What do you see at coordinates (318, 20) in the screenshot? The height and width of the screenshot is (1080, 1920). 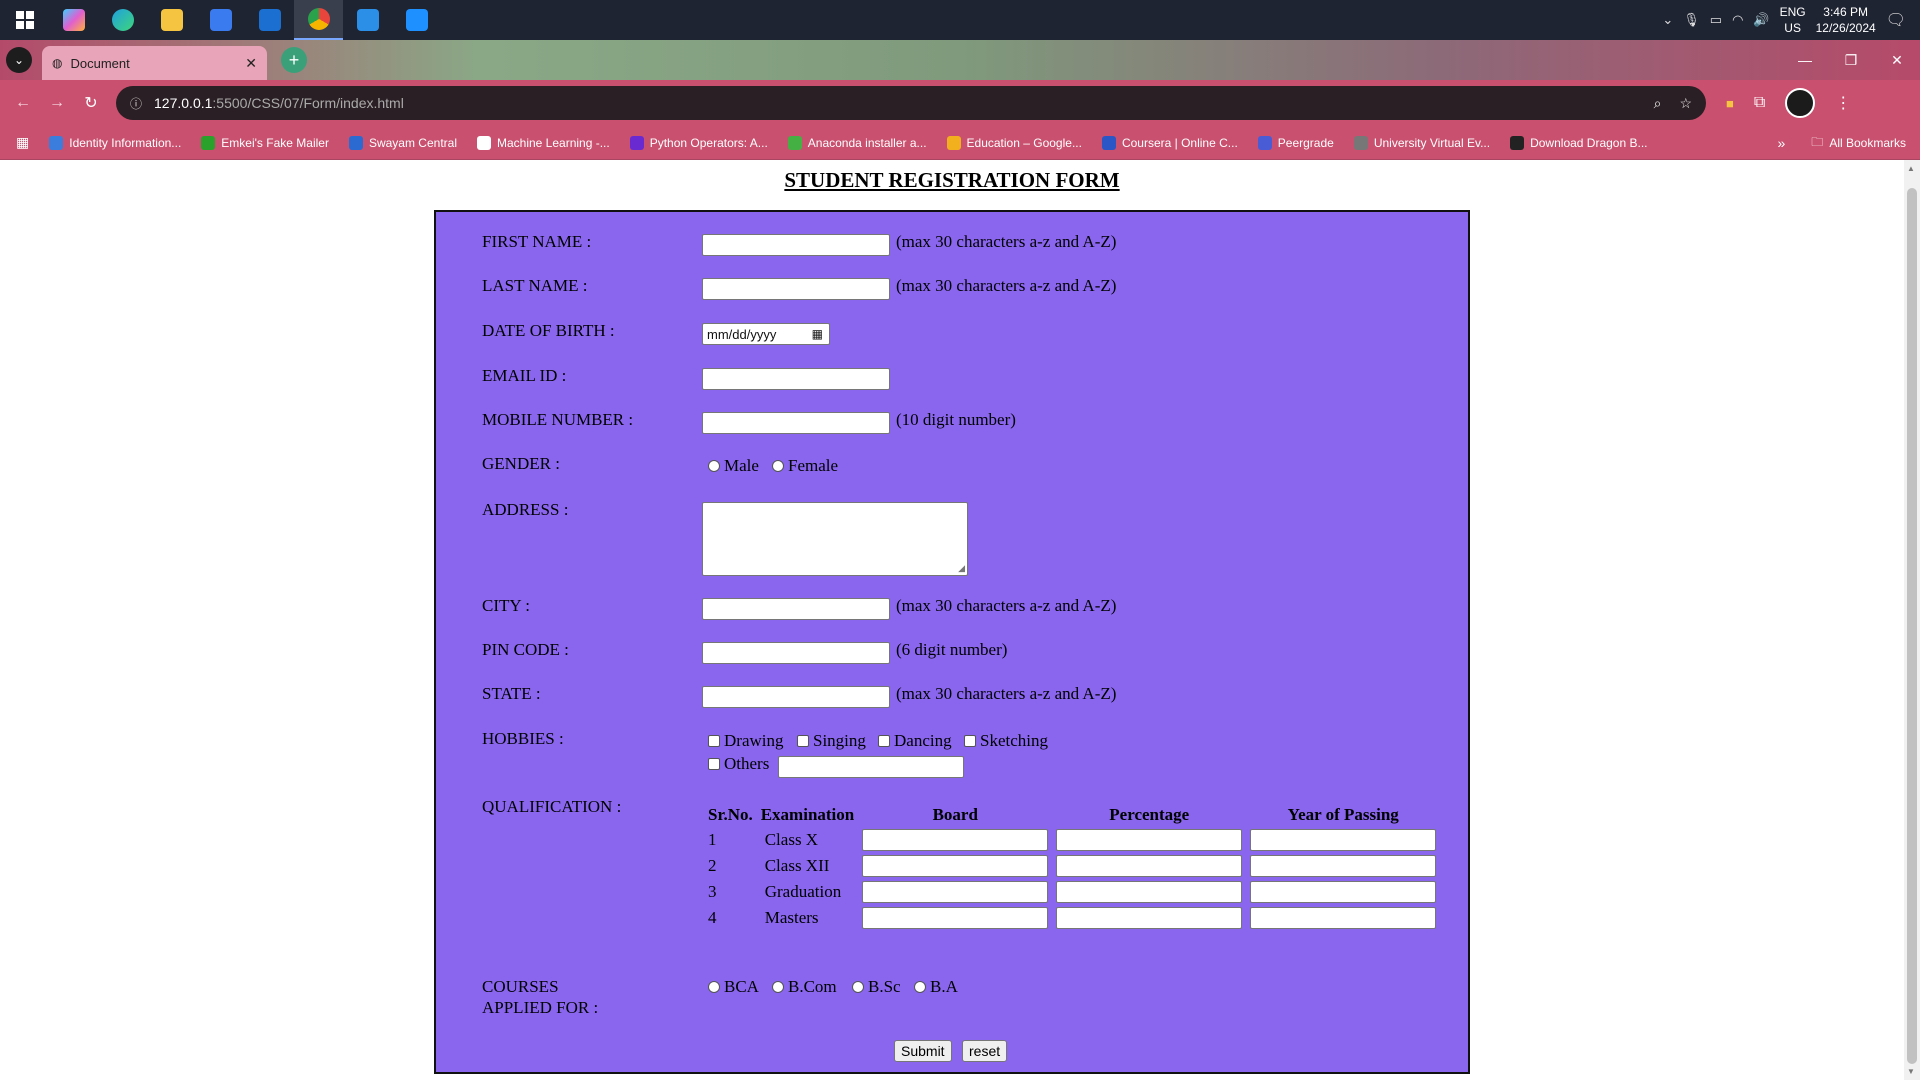 I see `taskbar-chrome-button` at bounding box center [318, 20].